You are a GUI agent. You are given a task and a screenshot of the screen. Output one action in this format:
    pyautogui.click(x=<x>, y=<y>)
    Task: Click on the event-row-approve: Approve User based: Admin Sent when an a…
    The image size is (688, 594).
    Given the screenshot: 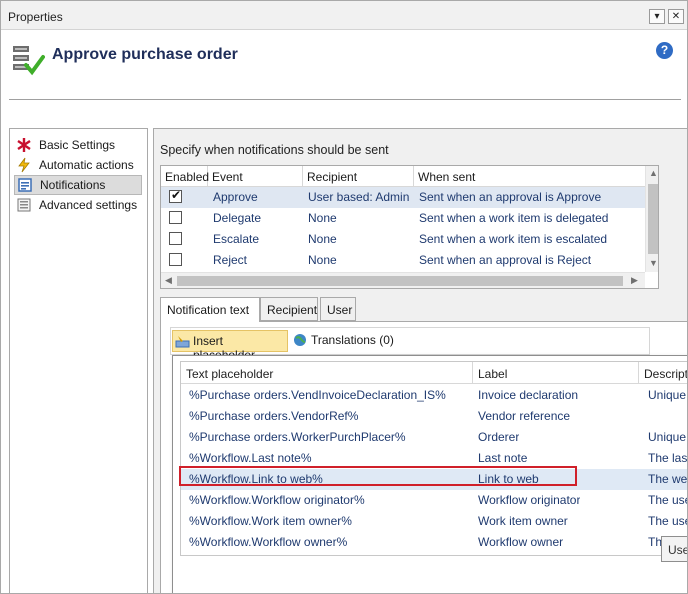 What is the action you would take?
    pyautogui.click(x=403, y=197)
    